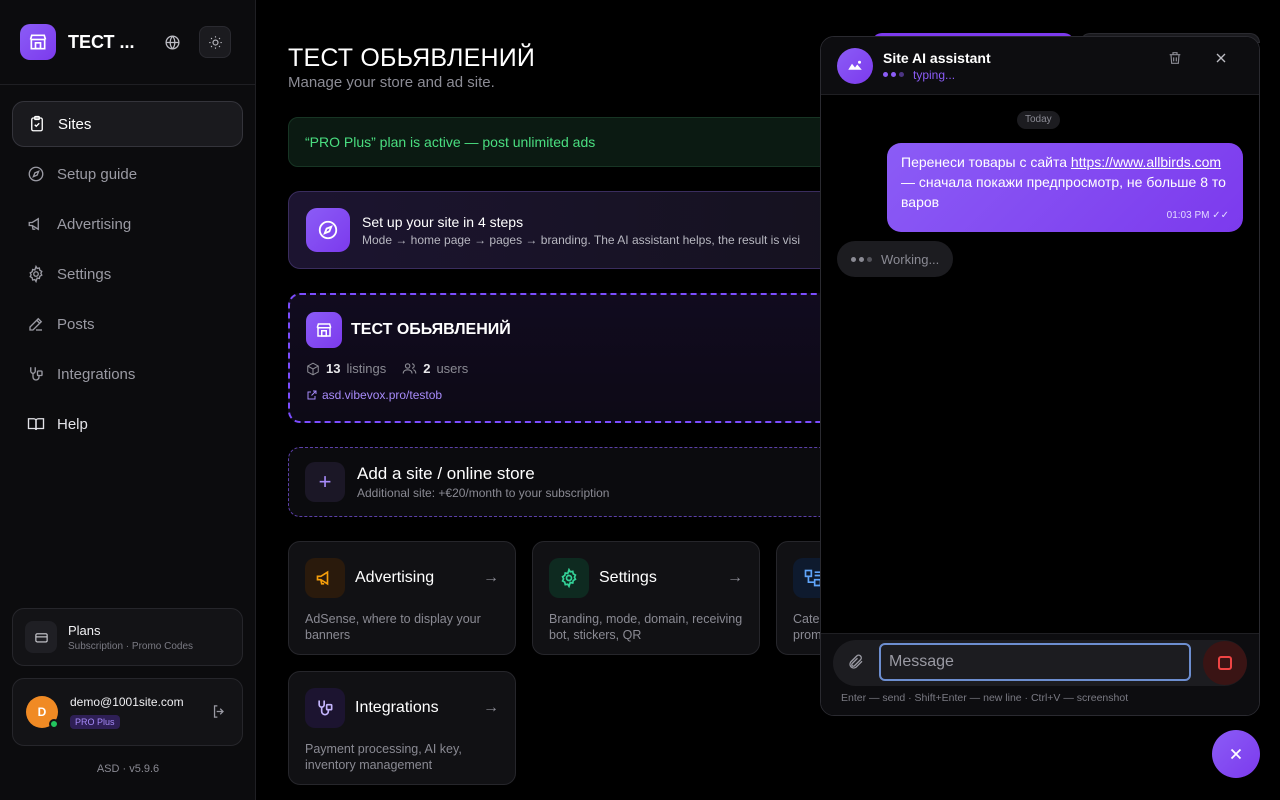 The height and width of the screenshot is (800, 1280). I want to click on sidebar-item-label: Advertising, so click(94, 224).